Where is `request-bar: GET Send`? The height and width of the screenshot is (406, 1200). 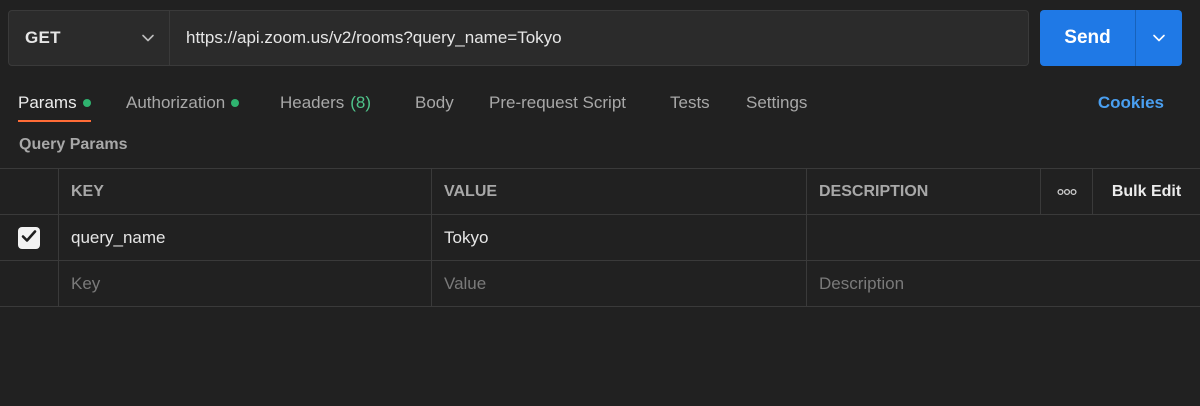
request-bar: GET Send is located at coordinates (595, 38).